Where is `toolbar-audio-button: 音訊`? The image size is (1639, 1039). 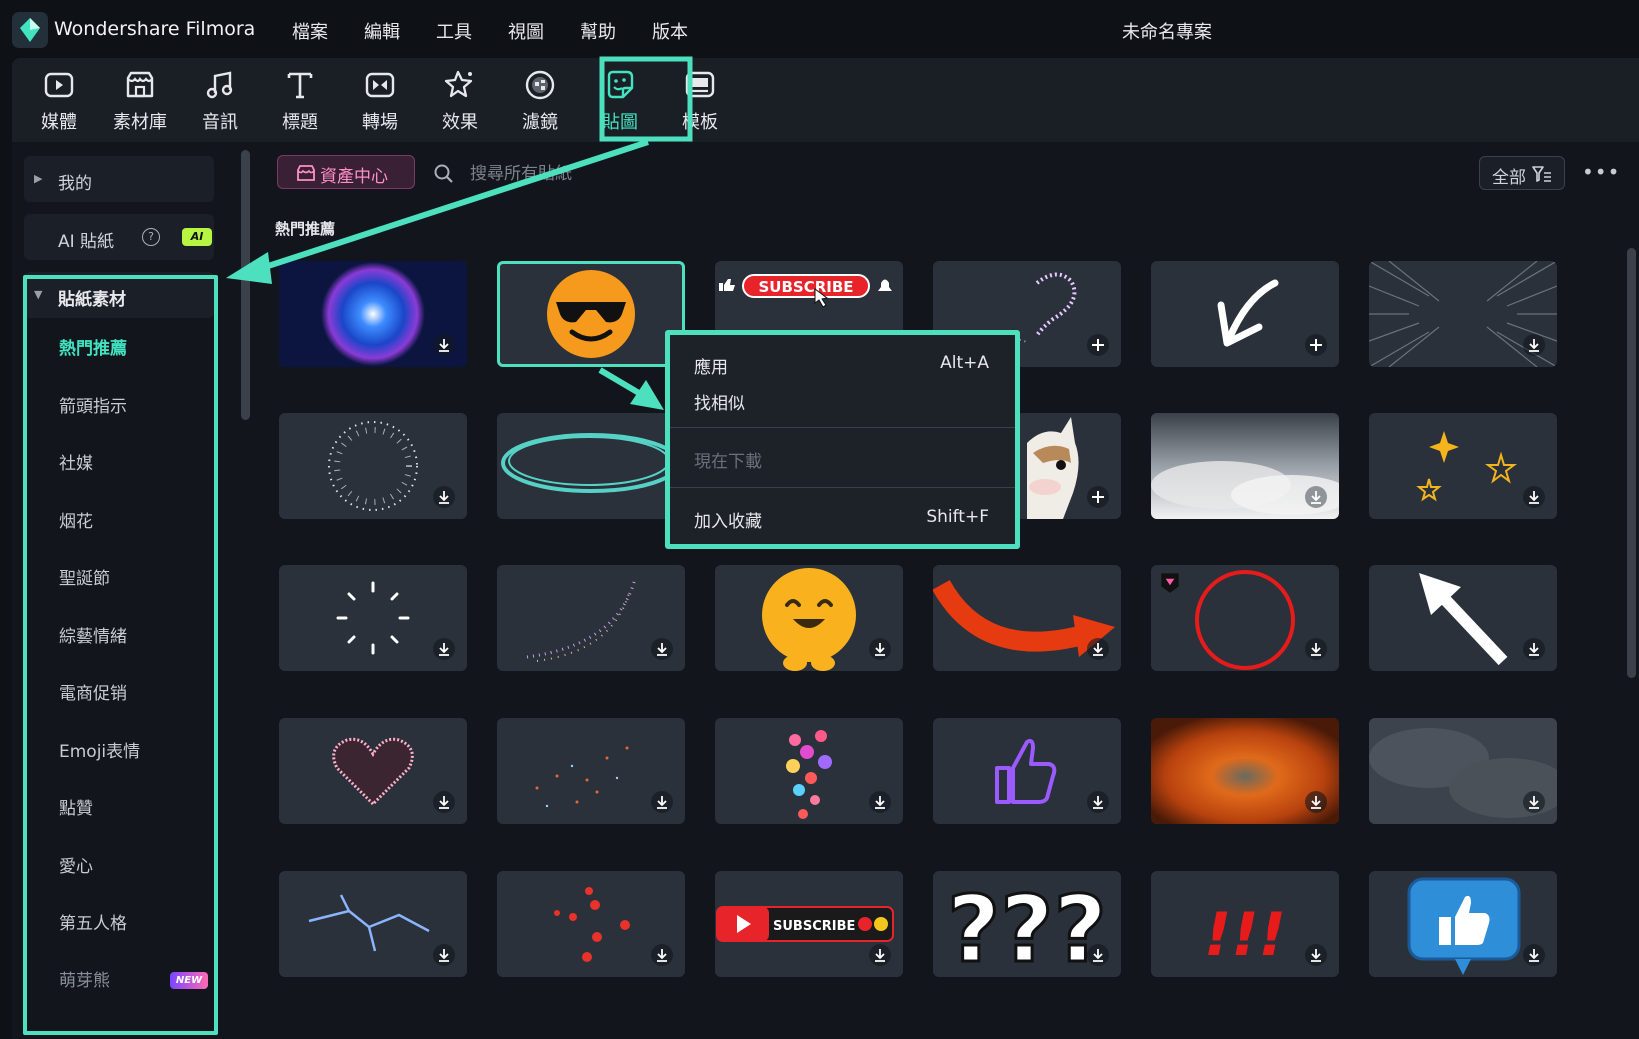 toolbar-audio-button: 音訊 is located at coordinates (220, 101).